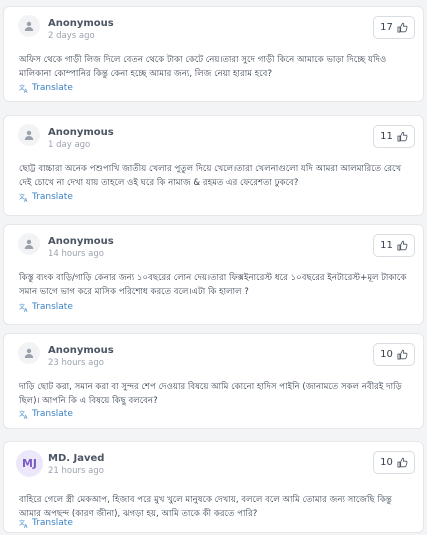 The width and height of the screenshot is (427, 535). I want to click on avatar-initials: MJ, so click(29, 463).